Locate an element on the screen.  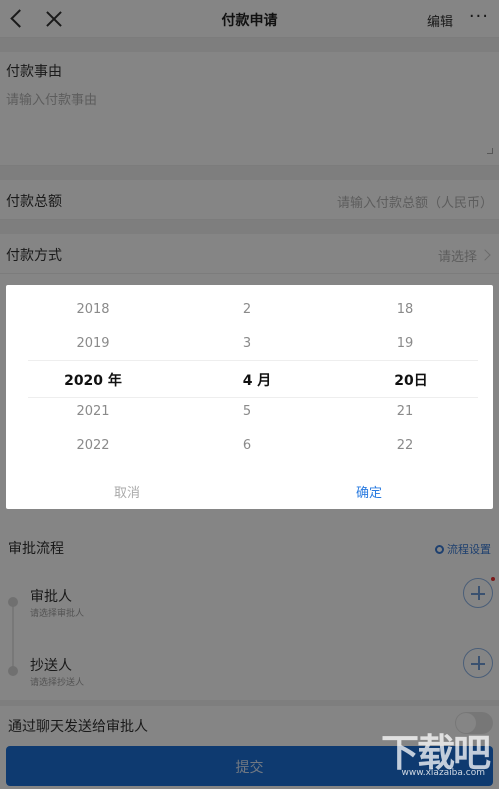
year-selected: 2020 年 is located at coordinates (93, 380).